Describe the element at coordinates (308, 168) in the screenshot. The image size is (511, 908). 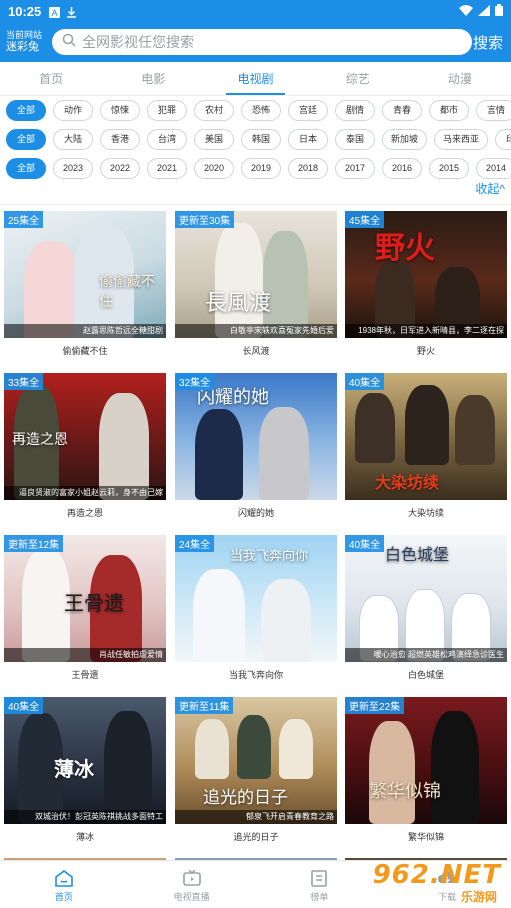
I see `filter-chip: 2018` at that location.